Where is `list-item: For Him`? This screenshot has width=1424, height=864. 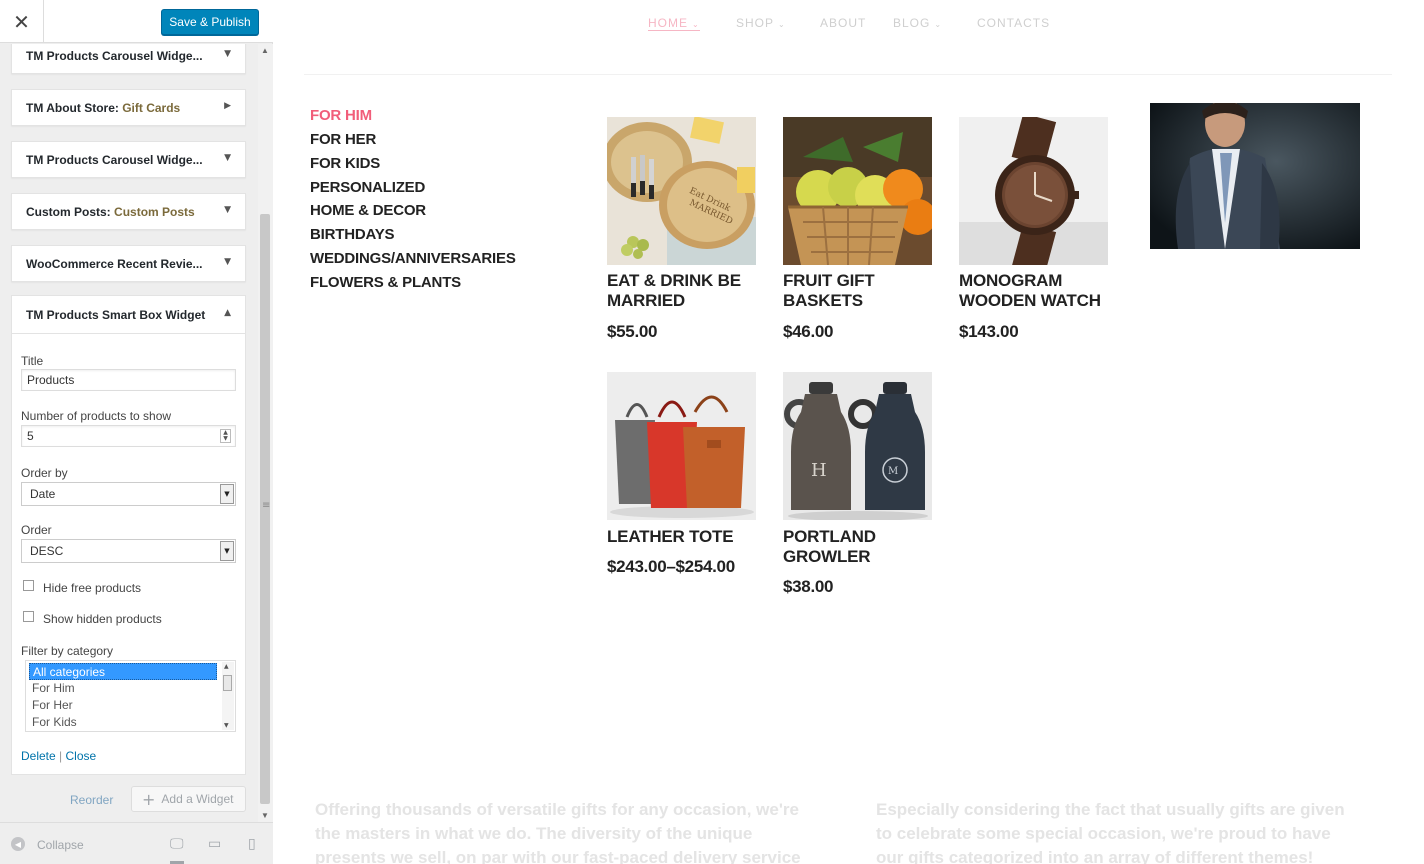 list-item: For Him is located at coordinates (123, 688).